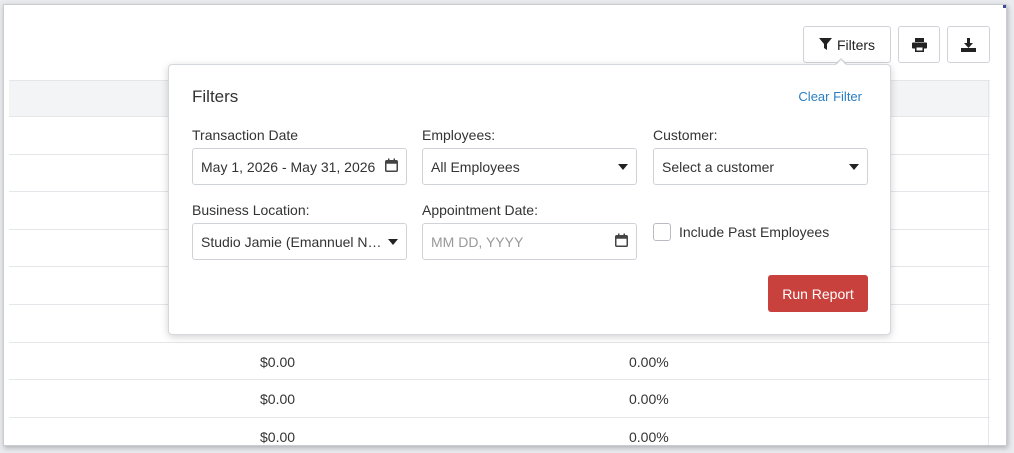  Describe the element at coordinates (245, 135) in the screenshot. I see `transaction-date-label: Transaction Date` at that location.